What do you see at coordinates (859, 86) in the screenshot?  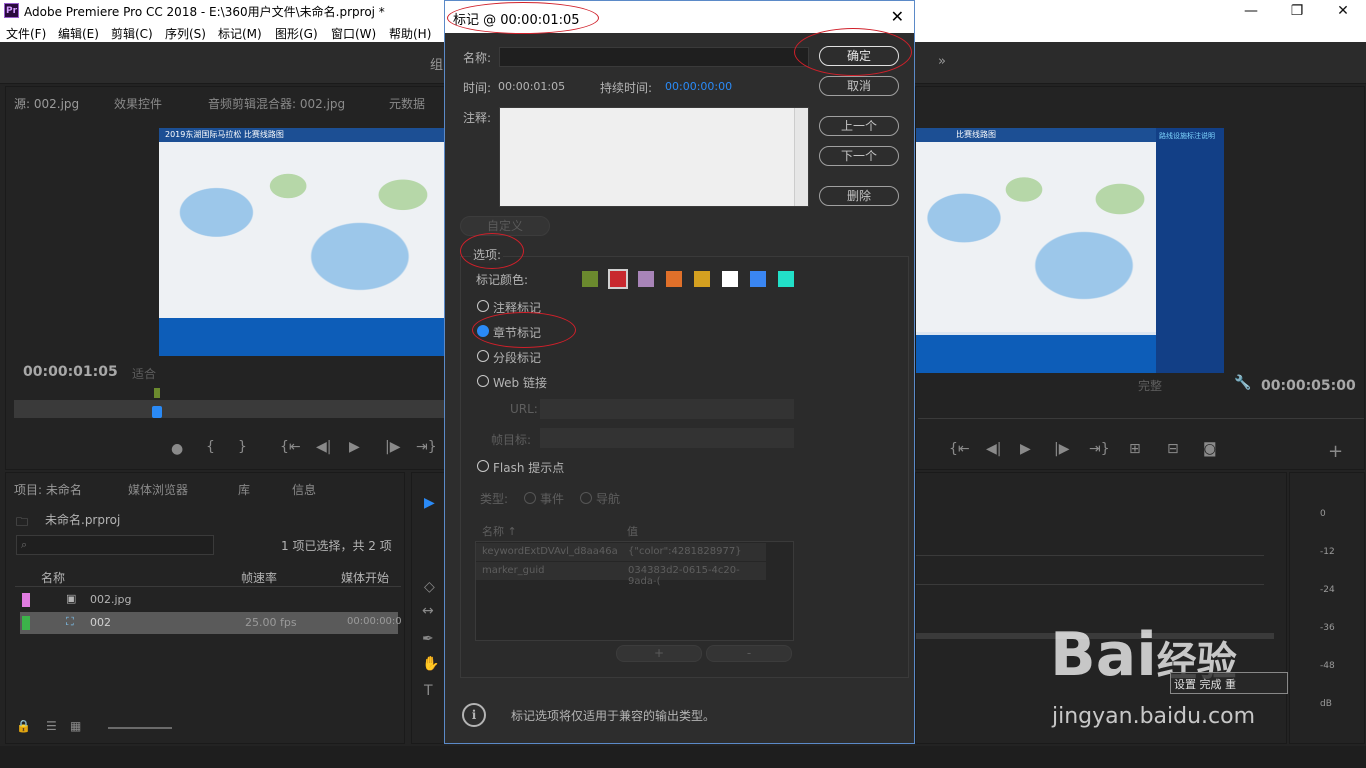 I see `cancel-button: 取消` at bounding box center [859, 86].